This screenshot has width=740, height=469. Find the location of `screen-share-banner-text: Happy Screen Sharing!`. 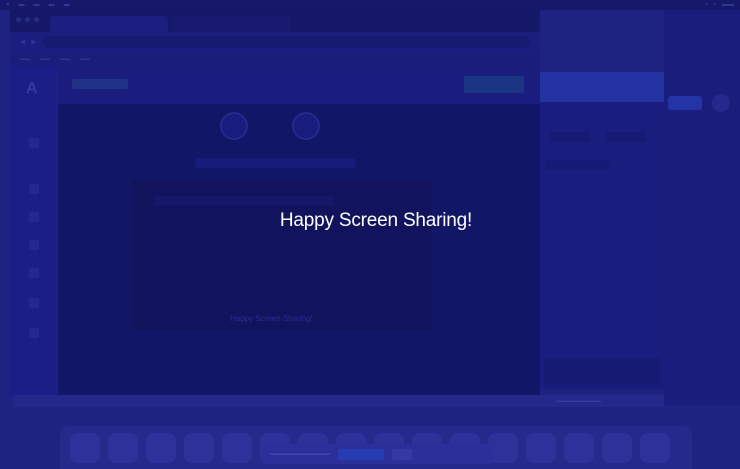

screen-share-banner-text: Happy Screen Sharing! is located at coordinates (376, 220).